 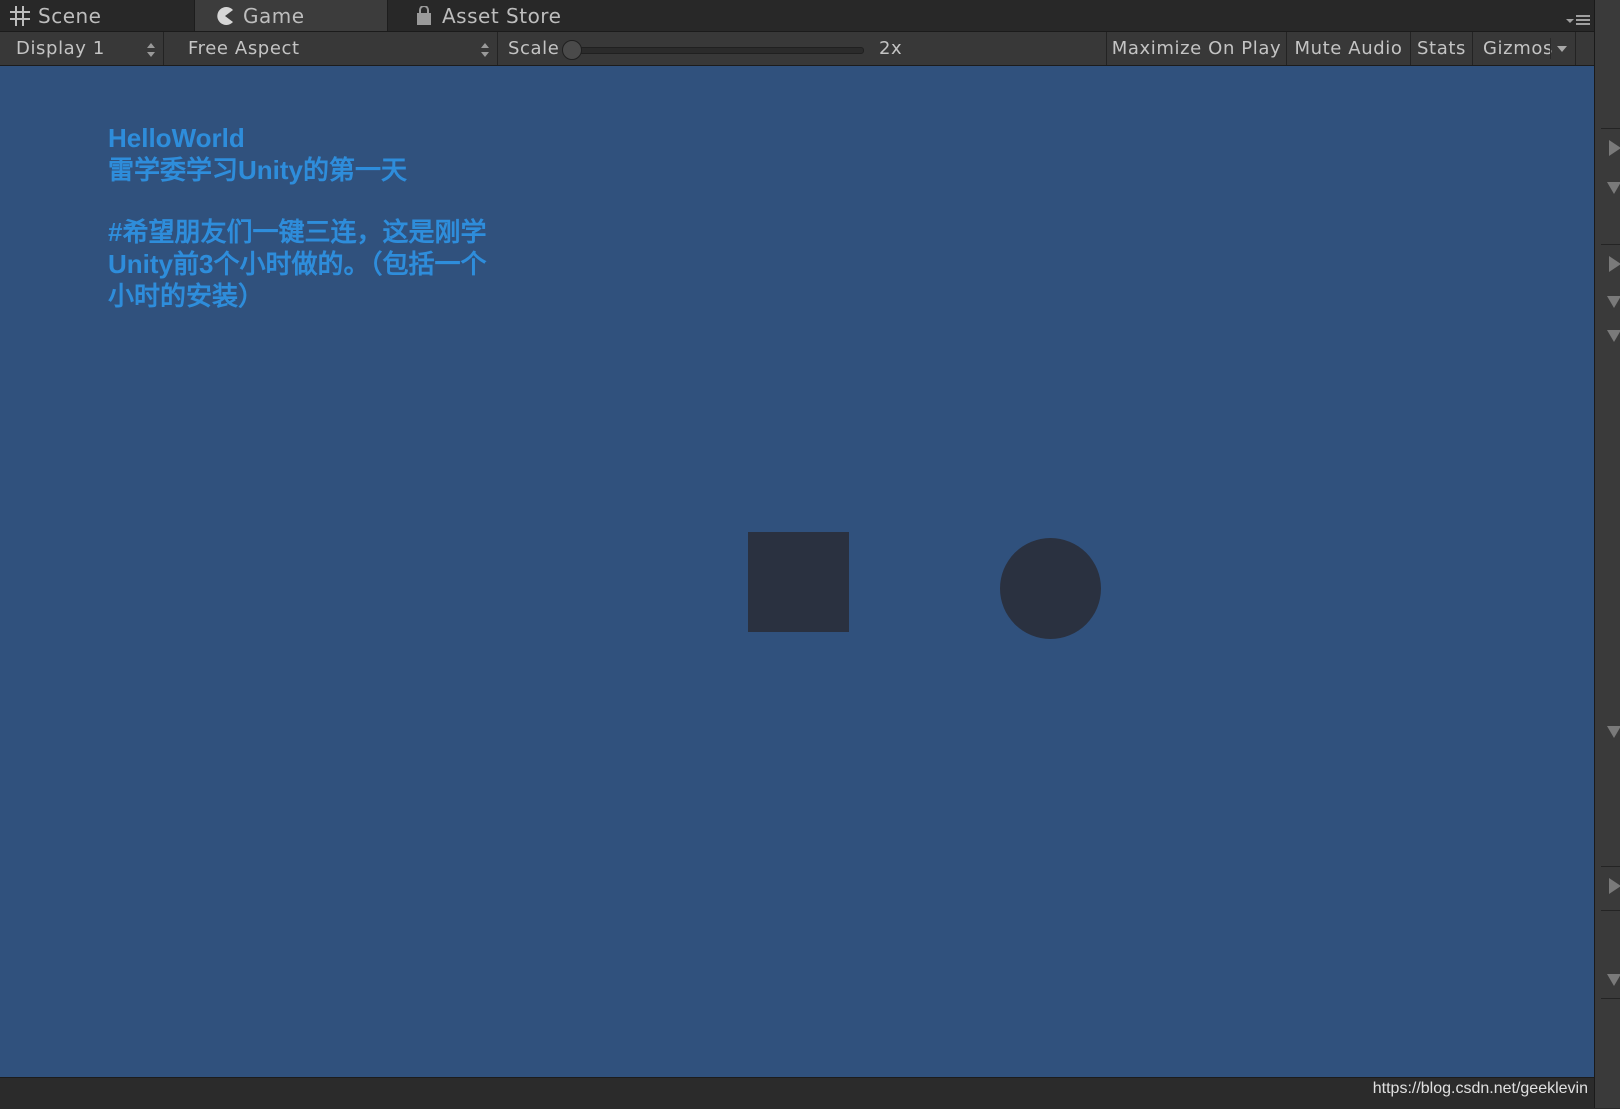 What do you see at coordinates (258, 170) in the screenshot?
I see `text-line: 雷学委学习Unity的第一天` at bounding box center [258, 170].